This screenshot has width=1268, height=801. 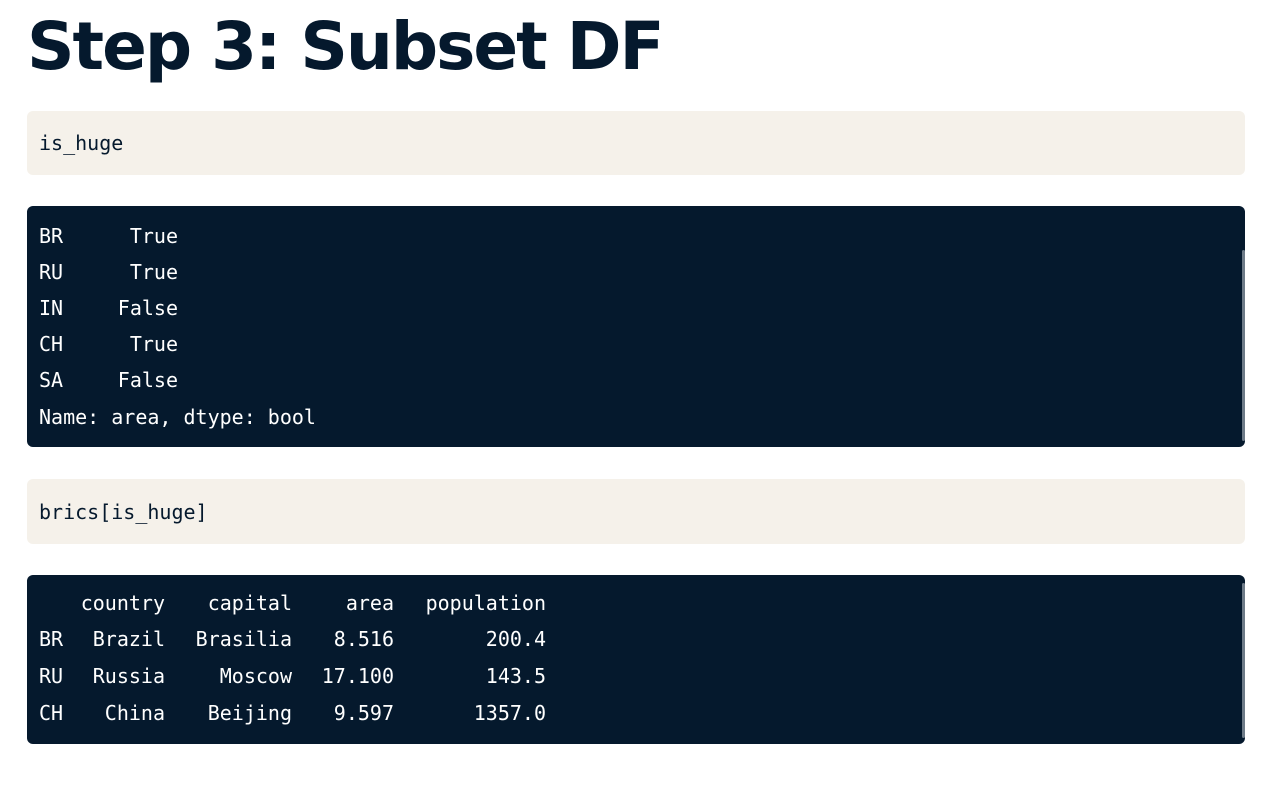 What do you see at coordinates (51, 344) in the screenshot?
I see `series-index: CH` at bounding box center [51, 344].